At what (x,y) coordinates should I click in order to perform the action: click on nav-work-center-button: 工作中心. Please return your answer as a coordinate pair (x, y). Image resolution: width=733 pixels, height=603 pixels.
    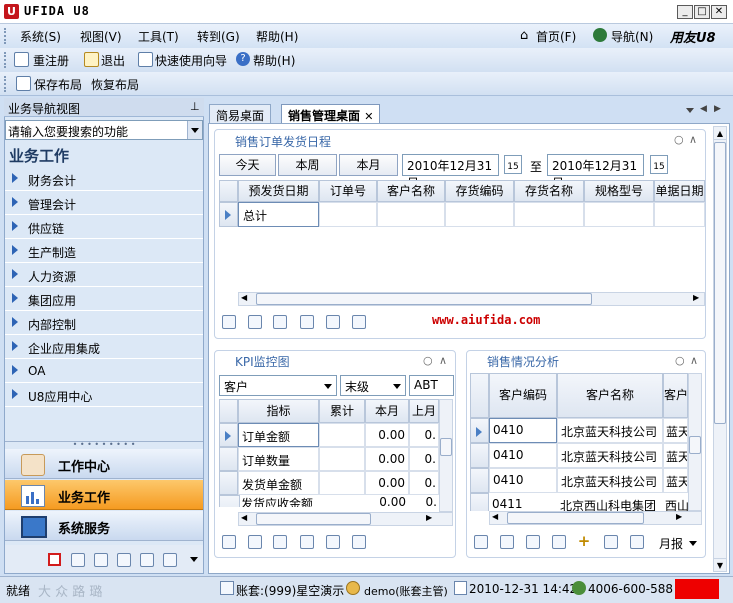
    Looking at the image, I should click on (104, 464).